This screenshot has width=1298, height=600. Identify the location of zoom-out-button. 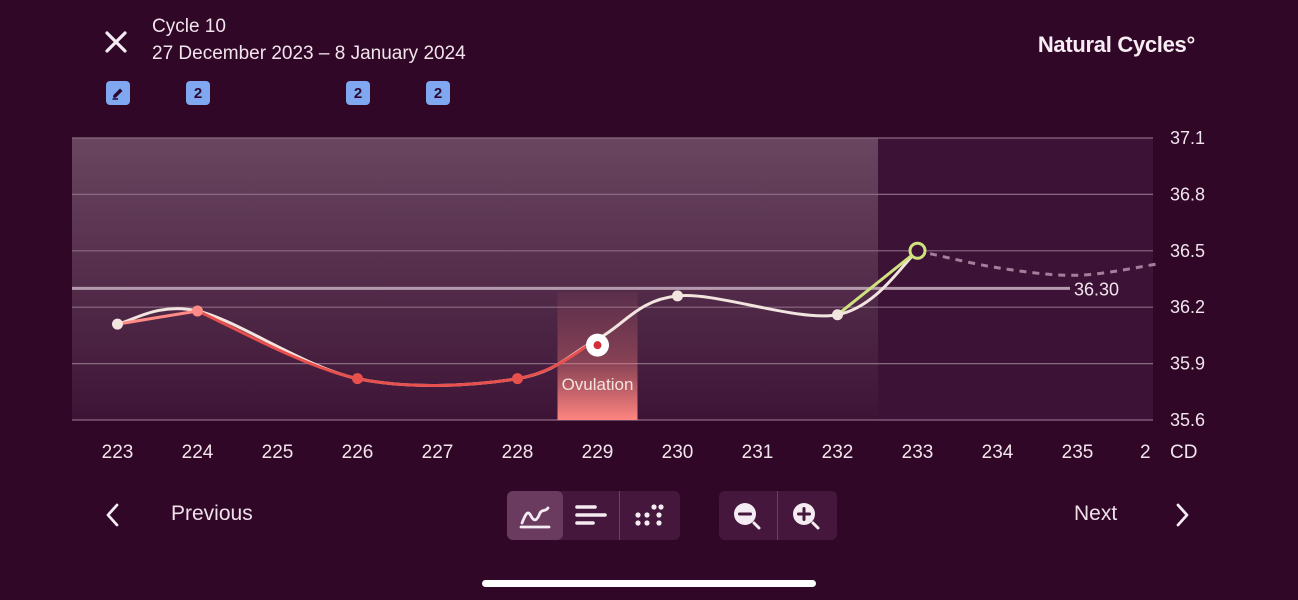
(748, 515).